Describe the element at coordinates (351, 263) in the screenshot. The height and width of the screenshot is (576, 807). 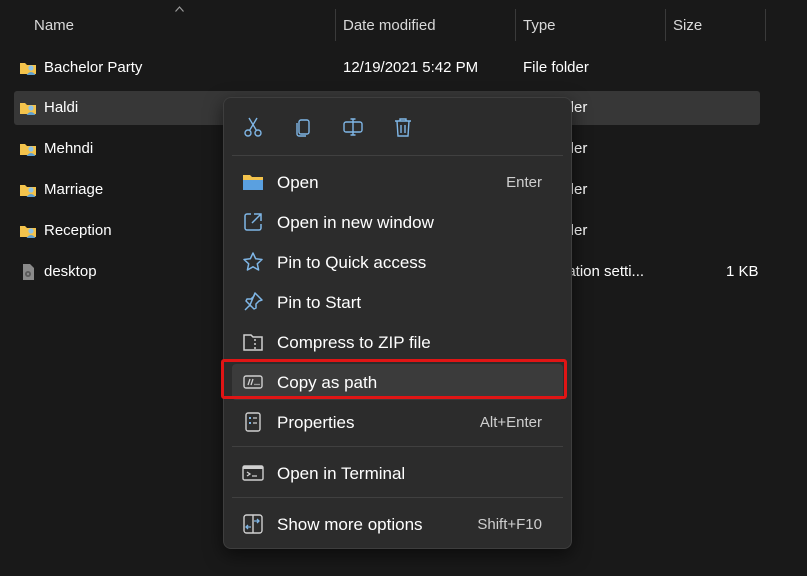
I see `menu-item-label: Pin to Quick access` at that location.